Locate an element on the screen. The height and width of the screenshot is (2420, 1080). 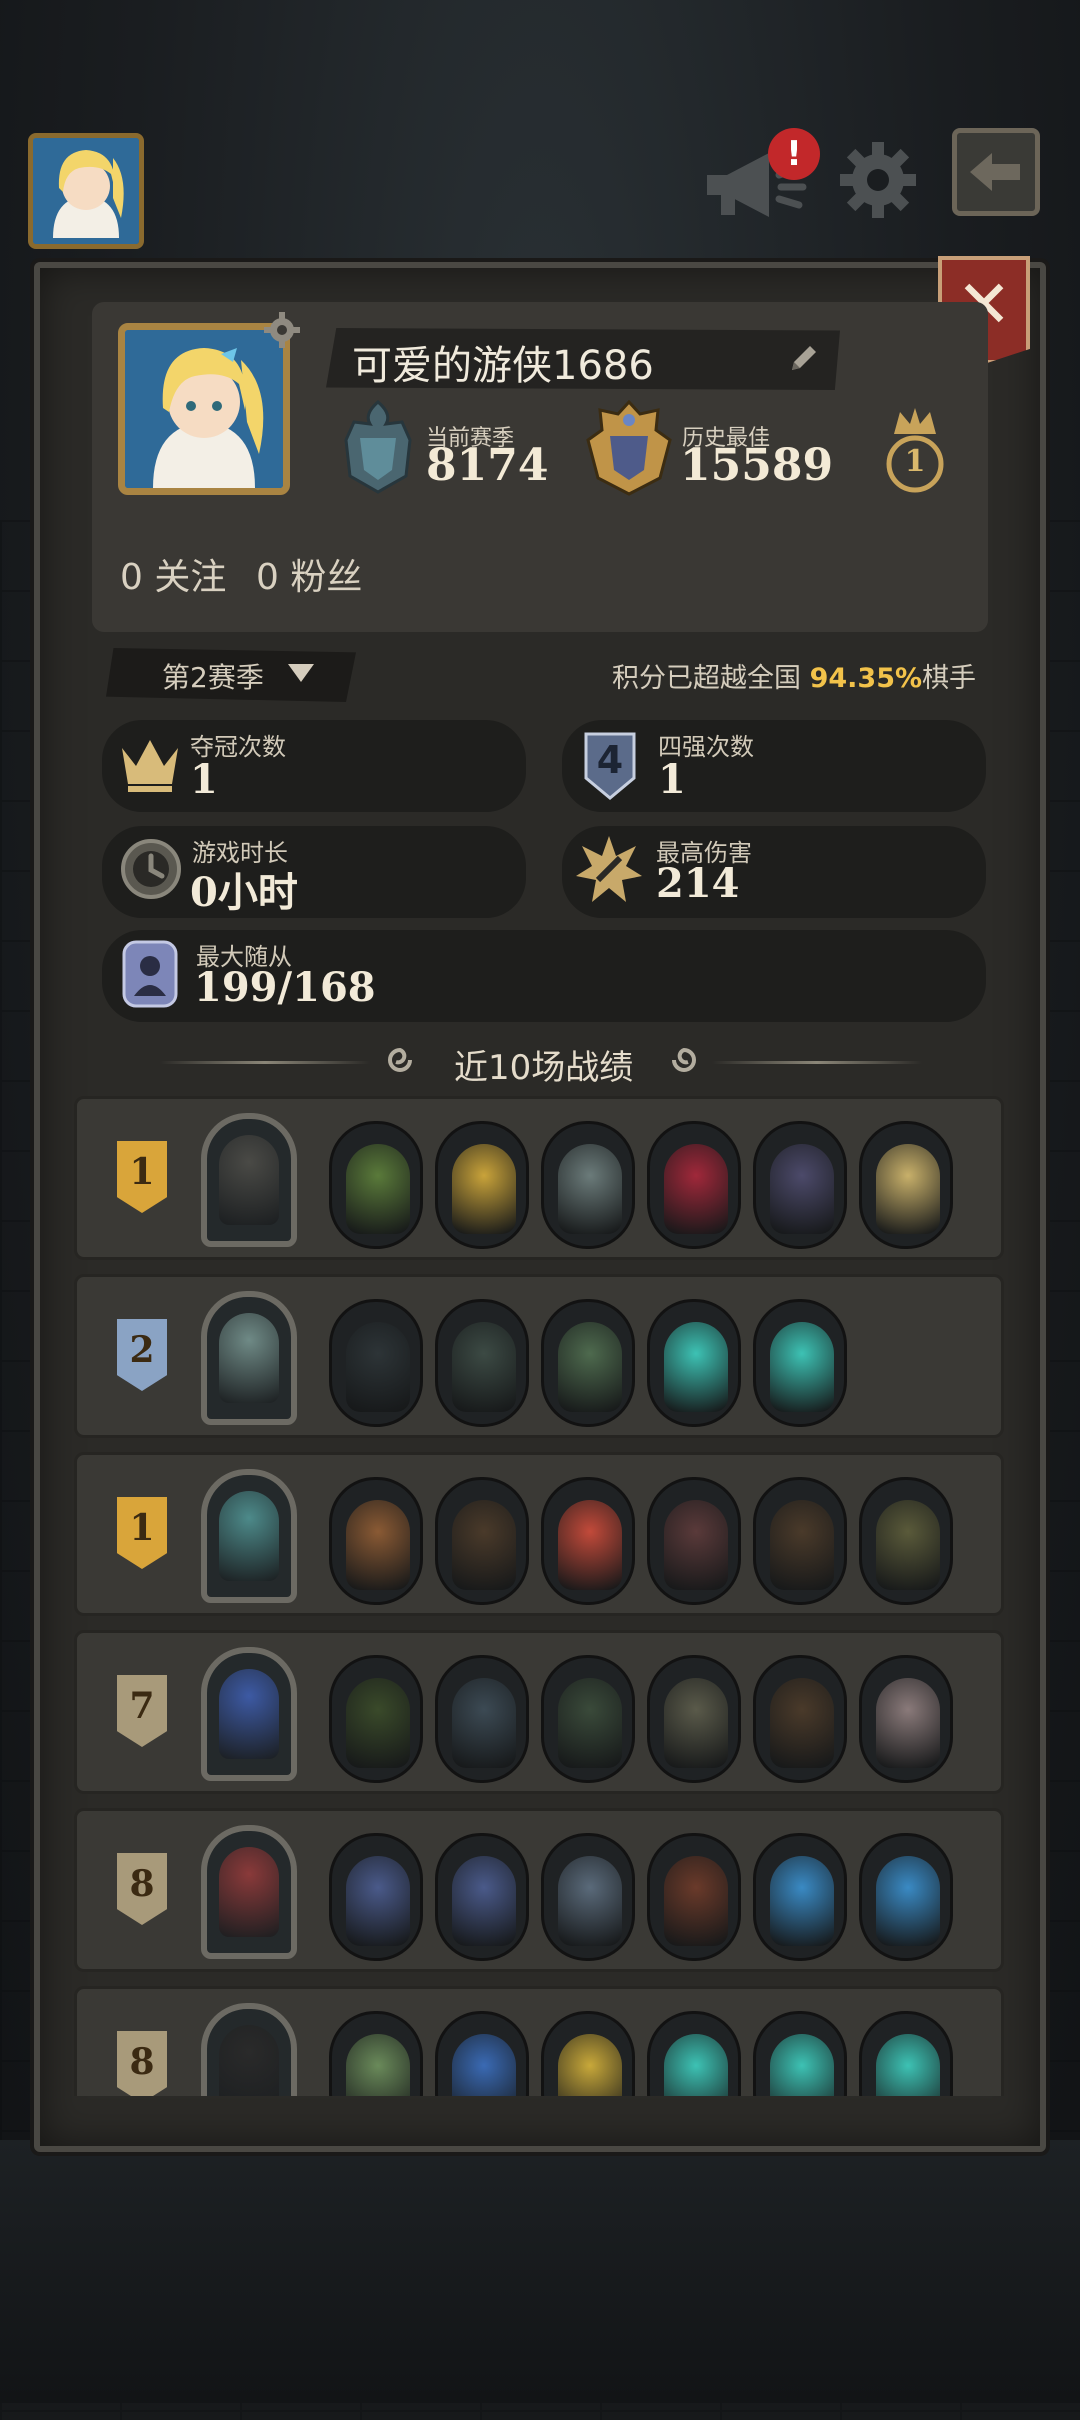
current-season-rank-icon is located at coordinates (378, 450).